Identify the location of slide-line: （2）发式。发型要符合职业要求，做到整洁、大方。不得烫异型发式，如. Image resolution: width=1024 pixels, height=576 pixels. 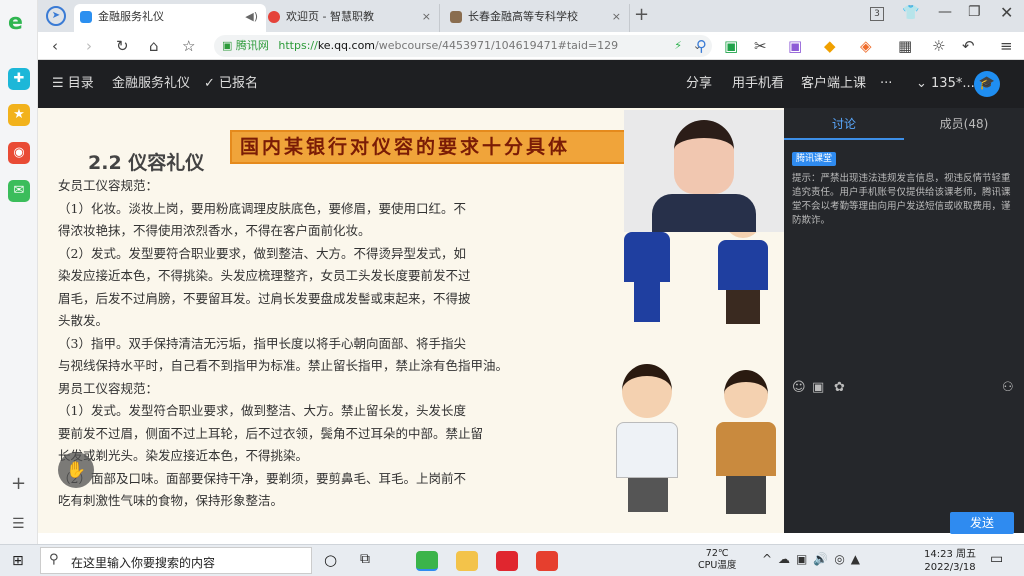
(262, 253).